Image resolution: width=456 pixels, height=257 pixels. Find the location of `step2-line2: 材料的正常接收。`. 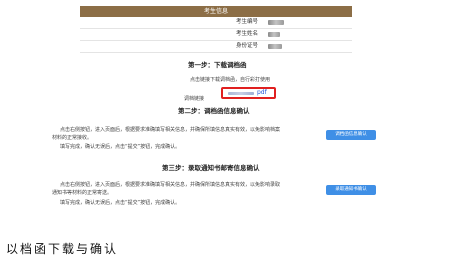

step2-line2: 材料的正常接收。 is located at coordinates (72, 138).